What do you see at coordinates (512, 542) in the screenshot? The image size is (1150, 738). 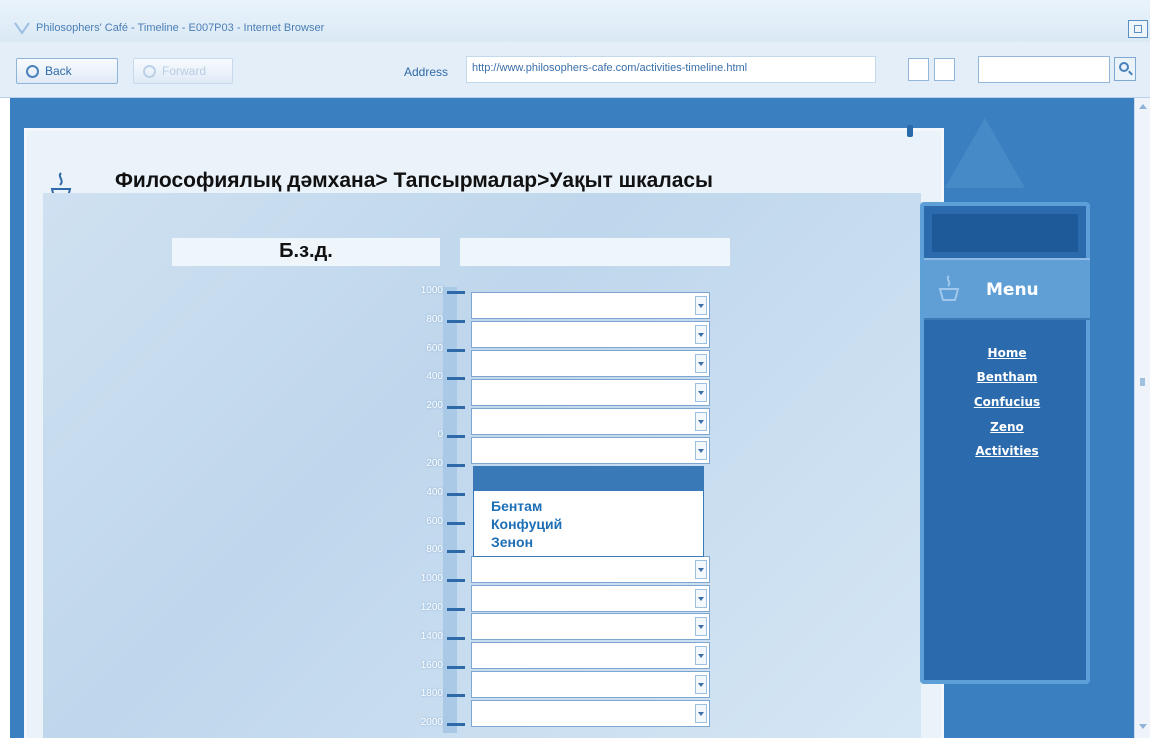 I see `dropdown-option: Зенон` at bounding box center [512, 542].